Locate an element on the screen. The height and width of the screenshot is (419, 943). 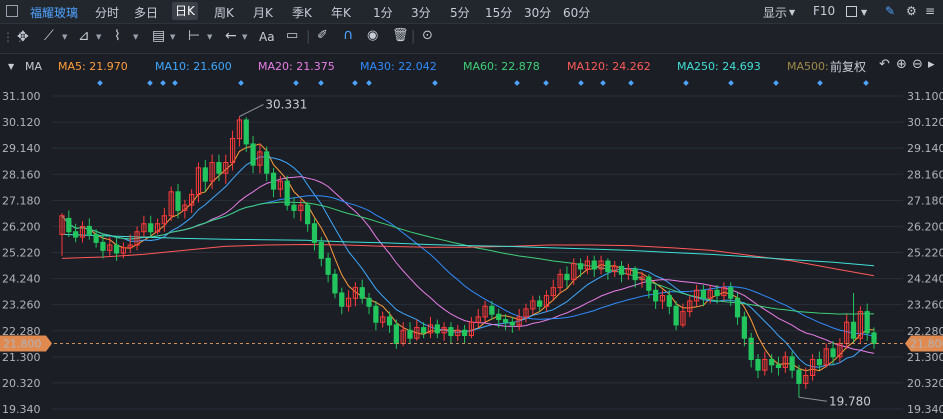
range-tool-chevron-icon: ▼ is located at coordinates (209, 37).